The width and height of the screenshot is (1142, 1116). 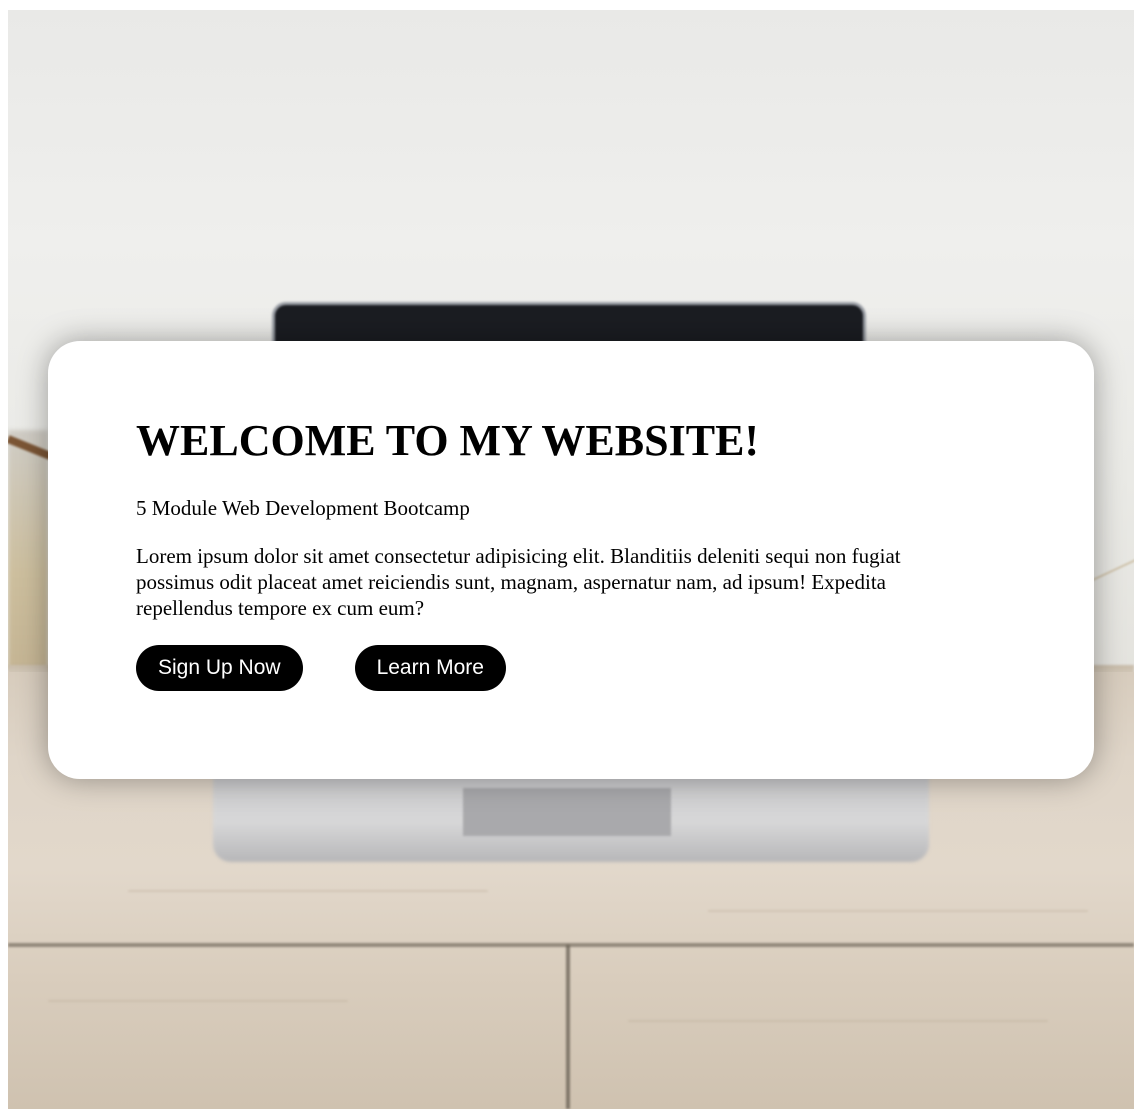 I want to click on background-laptop-trackpad, so click(x=567, y=812).